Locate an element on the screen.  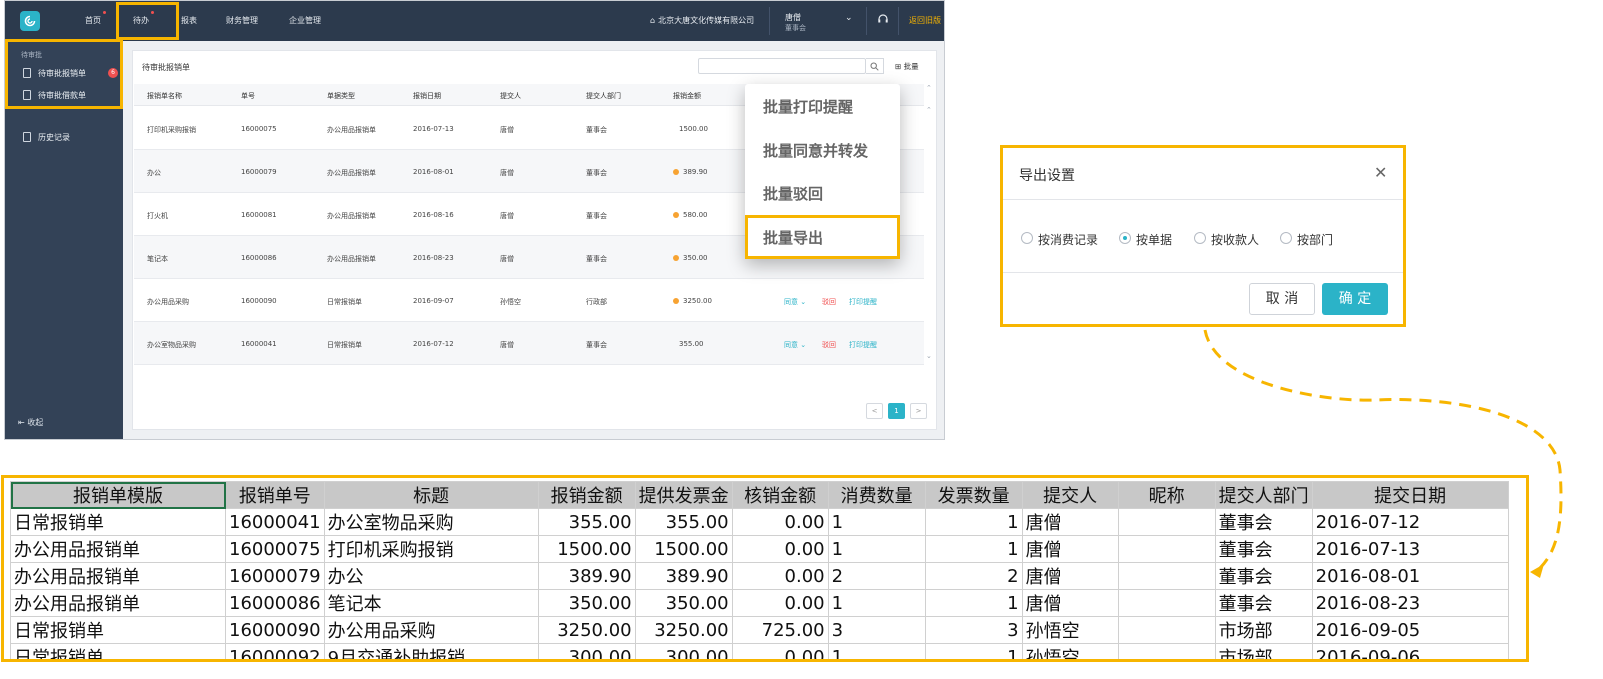
search-input is located at coordinates (782, 66).